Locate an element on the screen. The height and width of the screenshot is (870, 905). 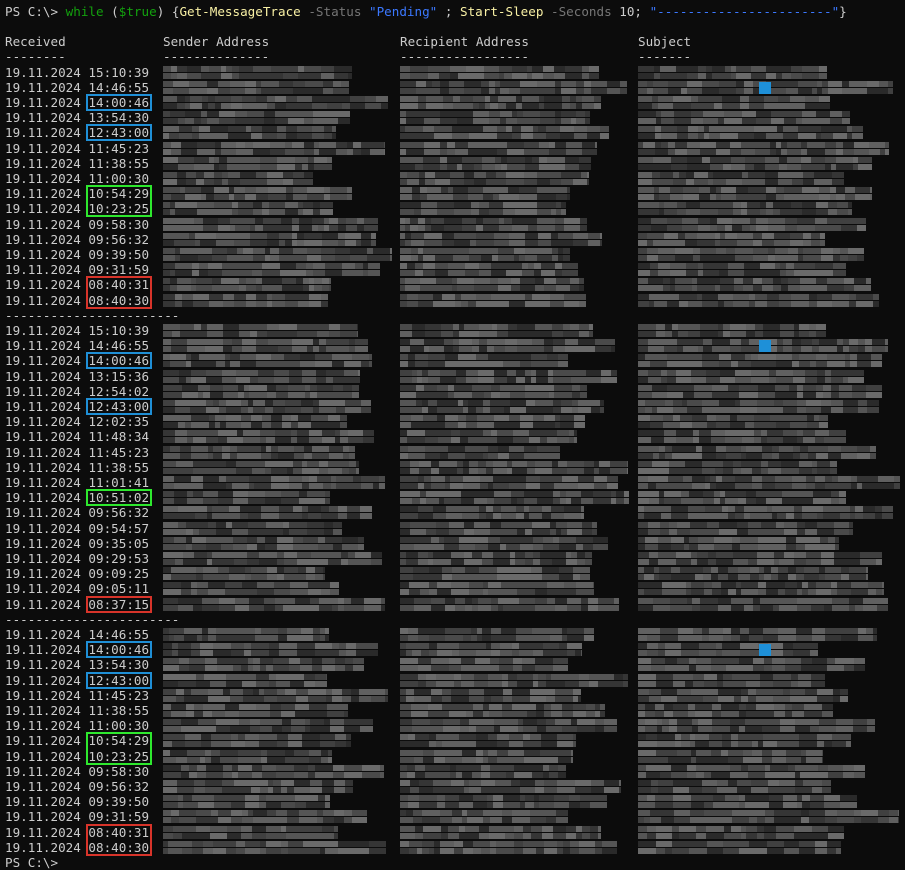
received-time: 12:43:00 is located at coordinates (119, 133).